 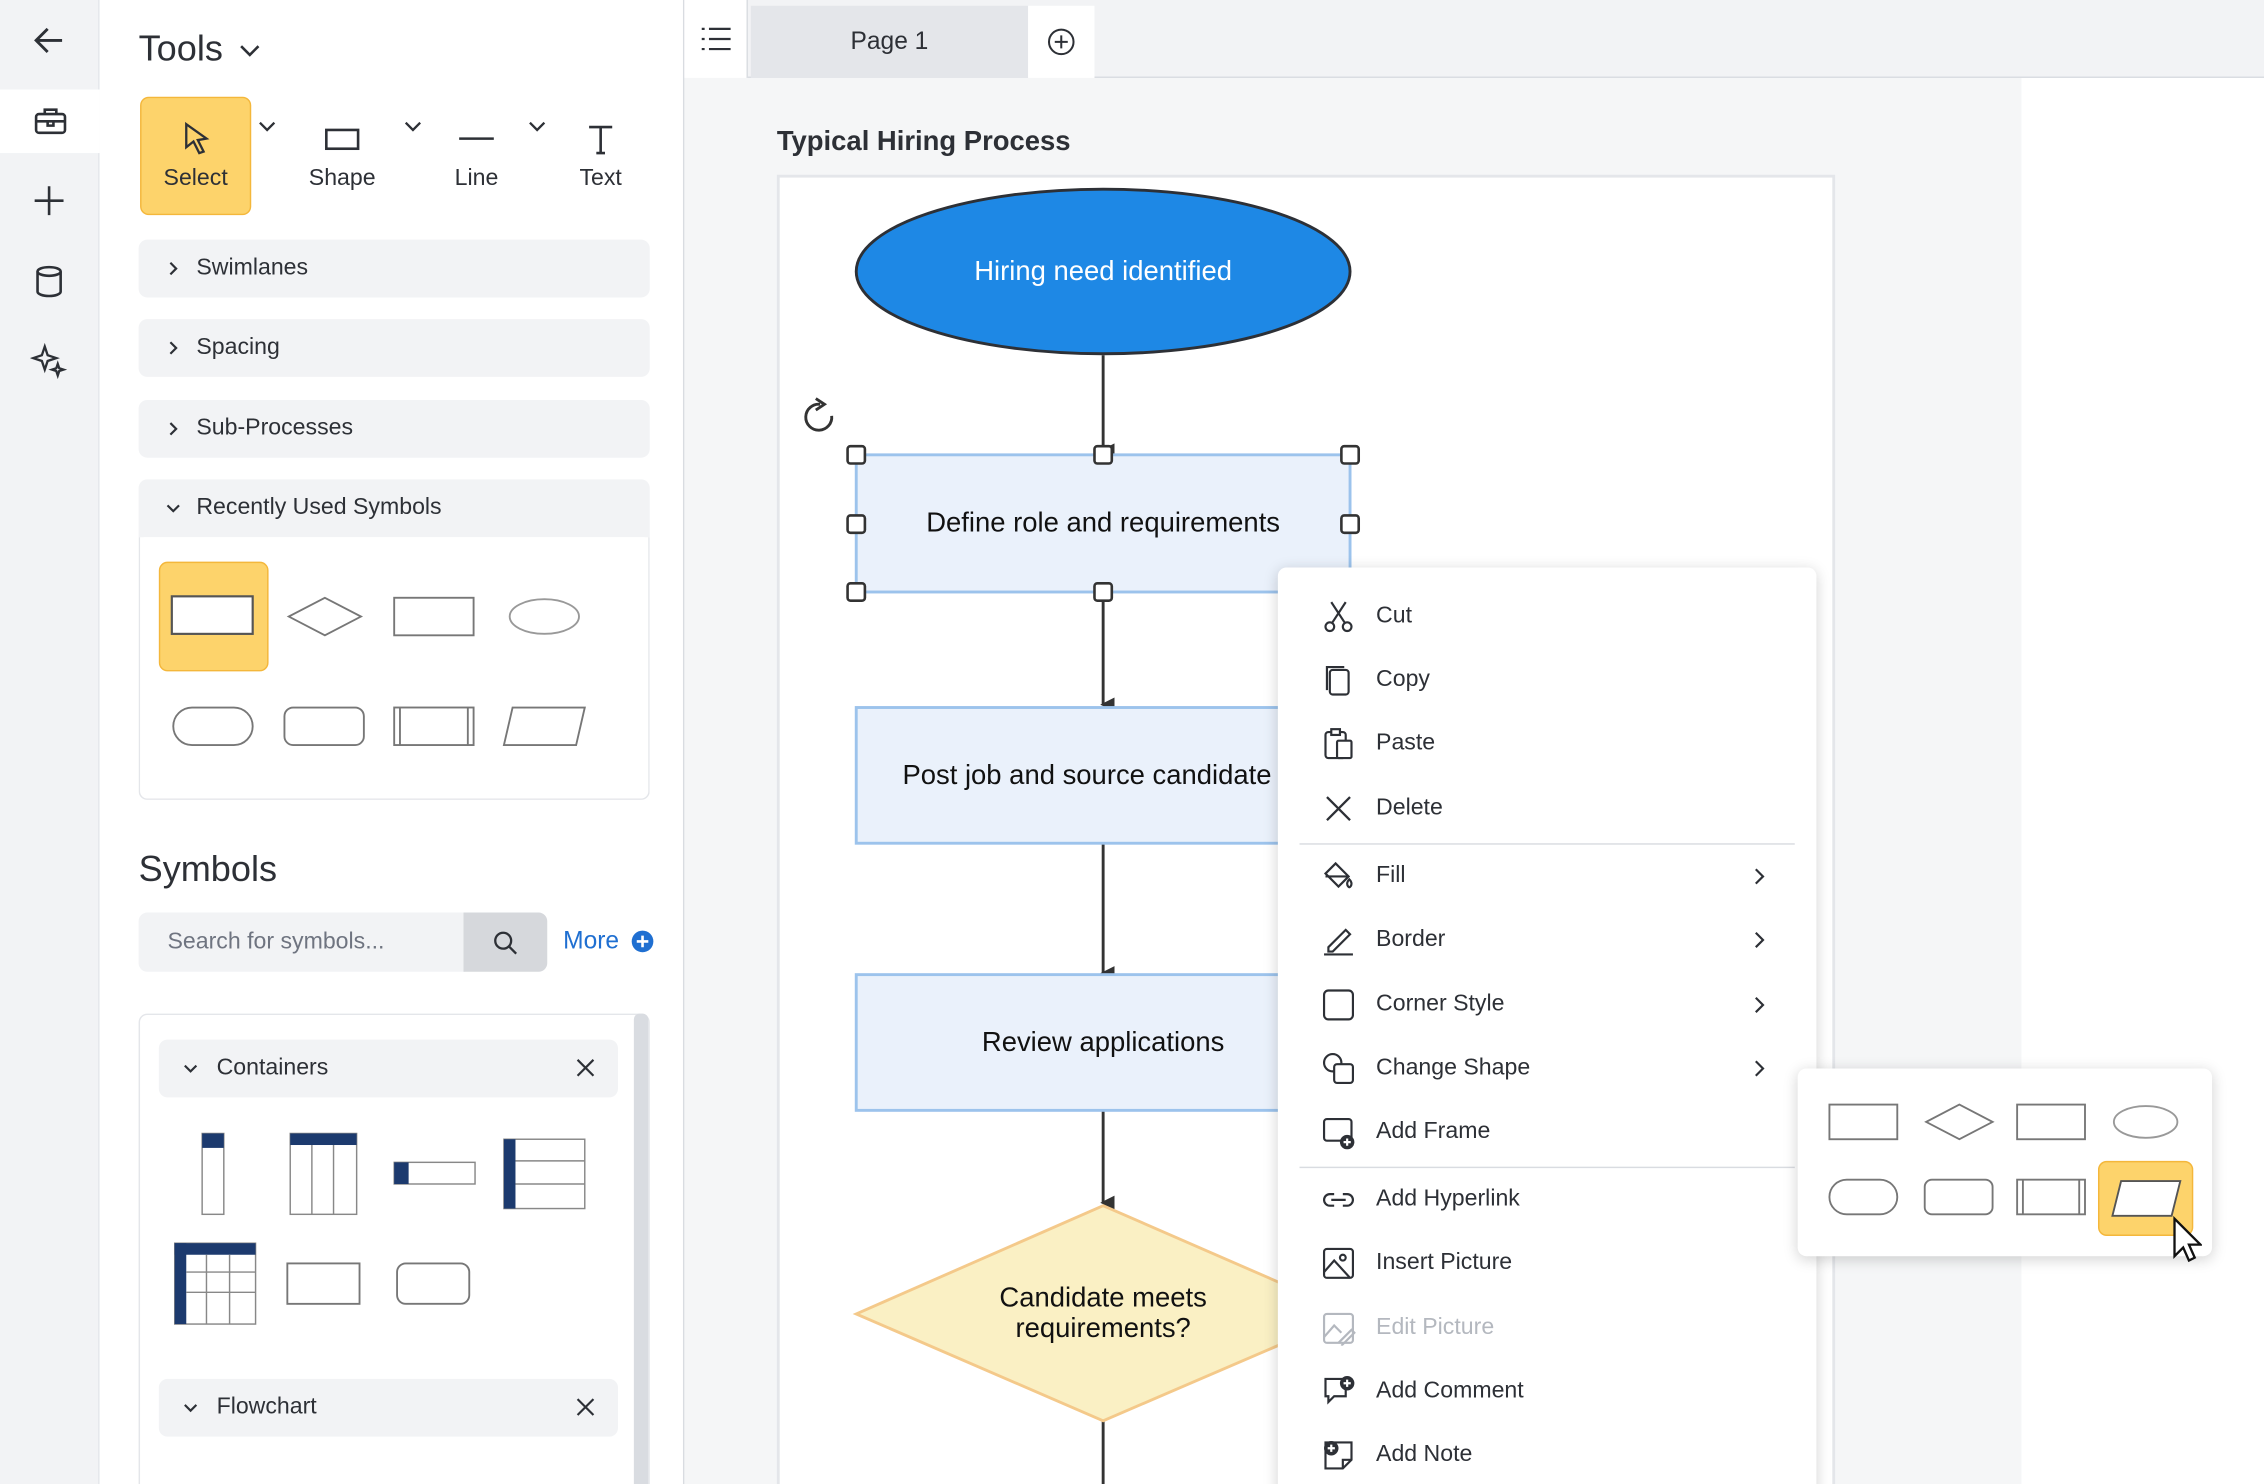 I want to click on shape-option-diamond, so click(x=1959, y=1121).